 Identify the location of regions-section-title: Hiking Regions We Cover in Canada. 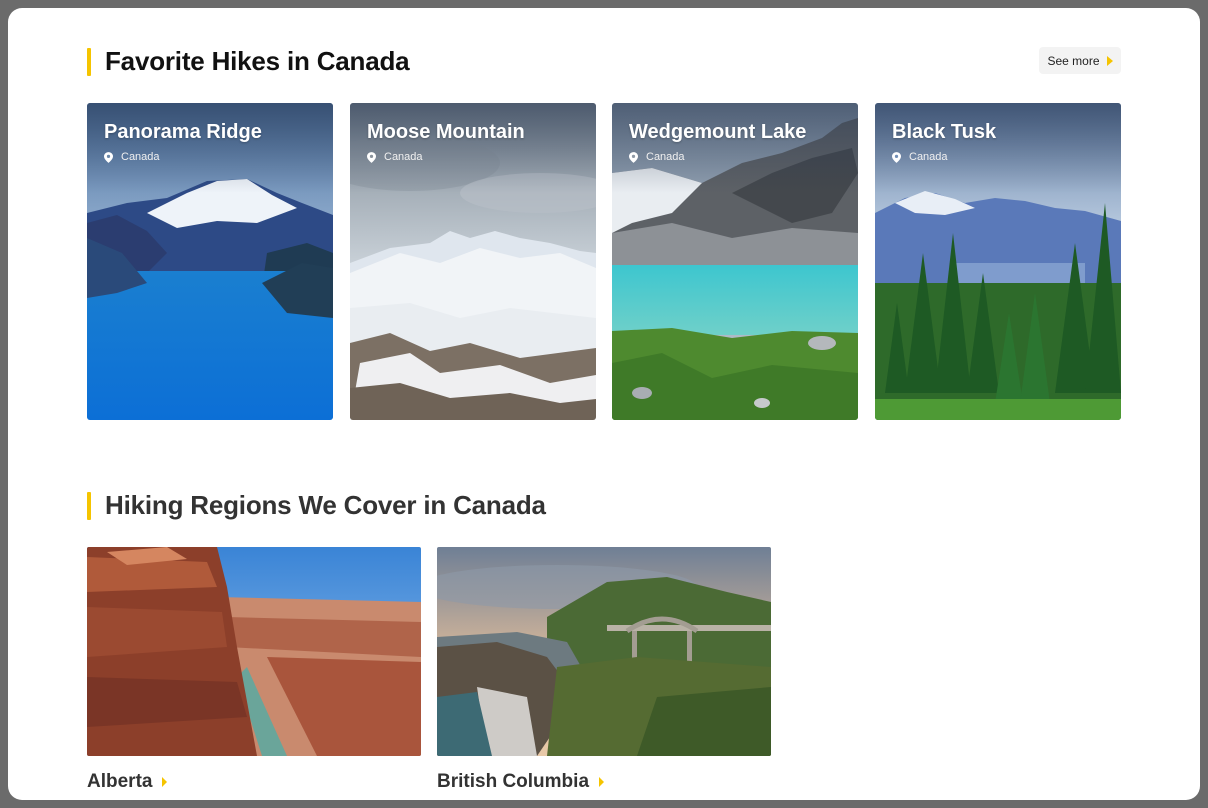
(325, 505).